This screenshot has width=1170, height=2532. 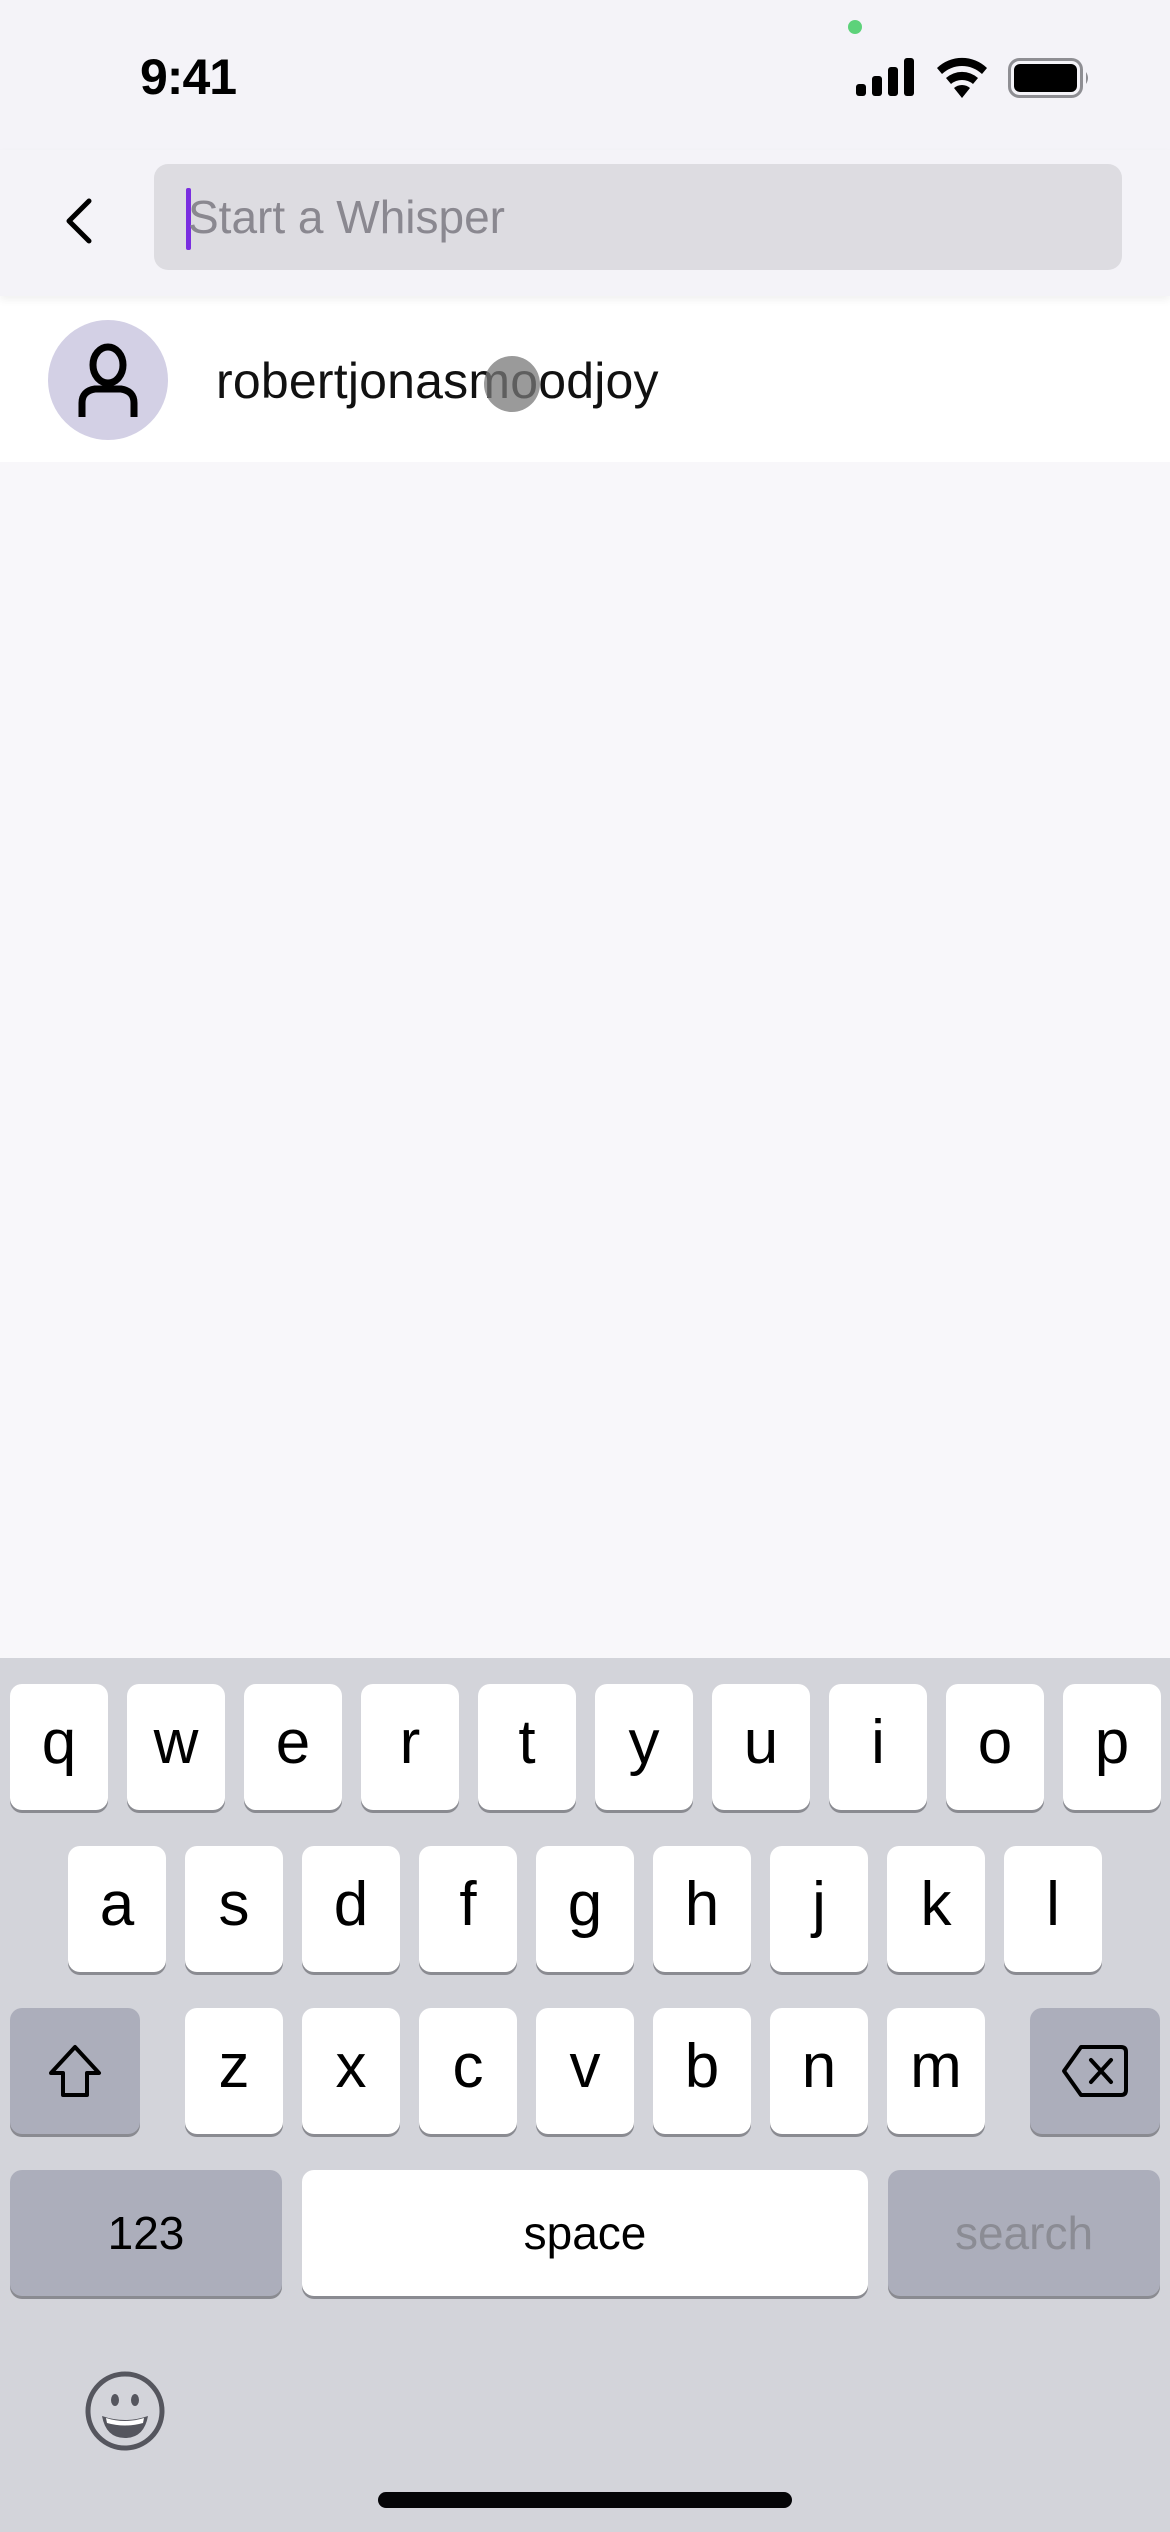 I want to click on key-c: c, so click(x=468, y=2071).